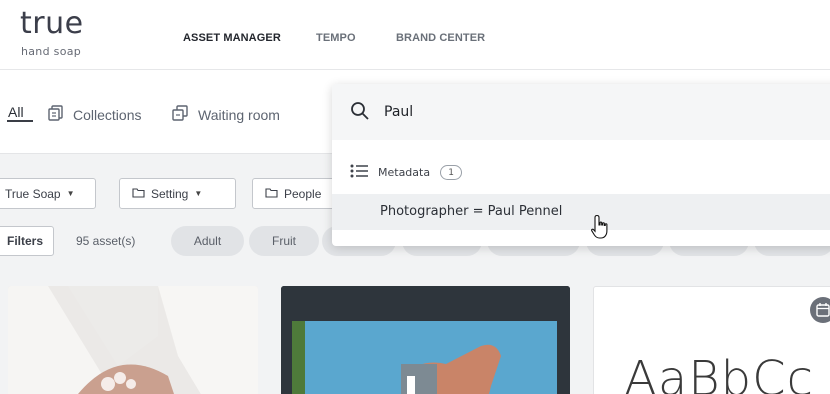  Describe the element at coordinates (207, 241) in the screenshot. I see `tag-adult: Adult` at that location.